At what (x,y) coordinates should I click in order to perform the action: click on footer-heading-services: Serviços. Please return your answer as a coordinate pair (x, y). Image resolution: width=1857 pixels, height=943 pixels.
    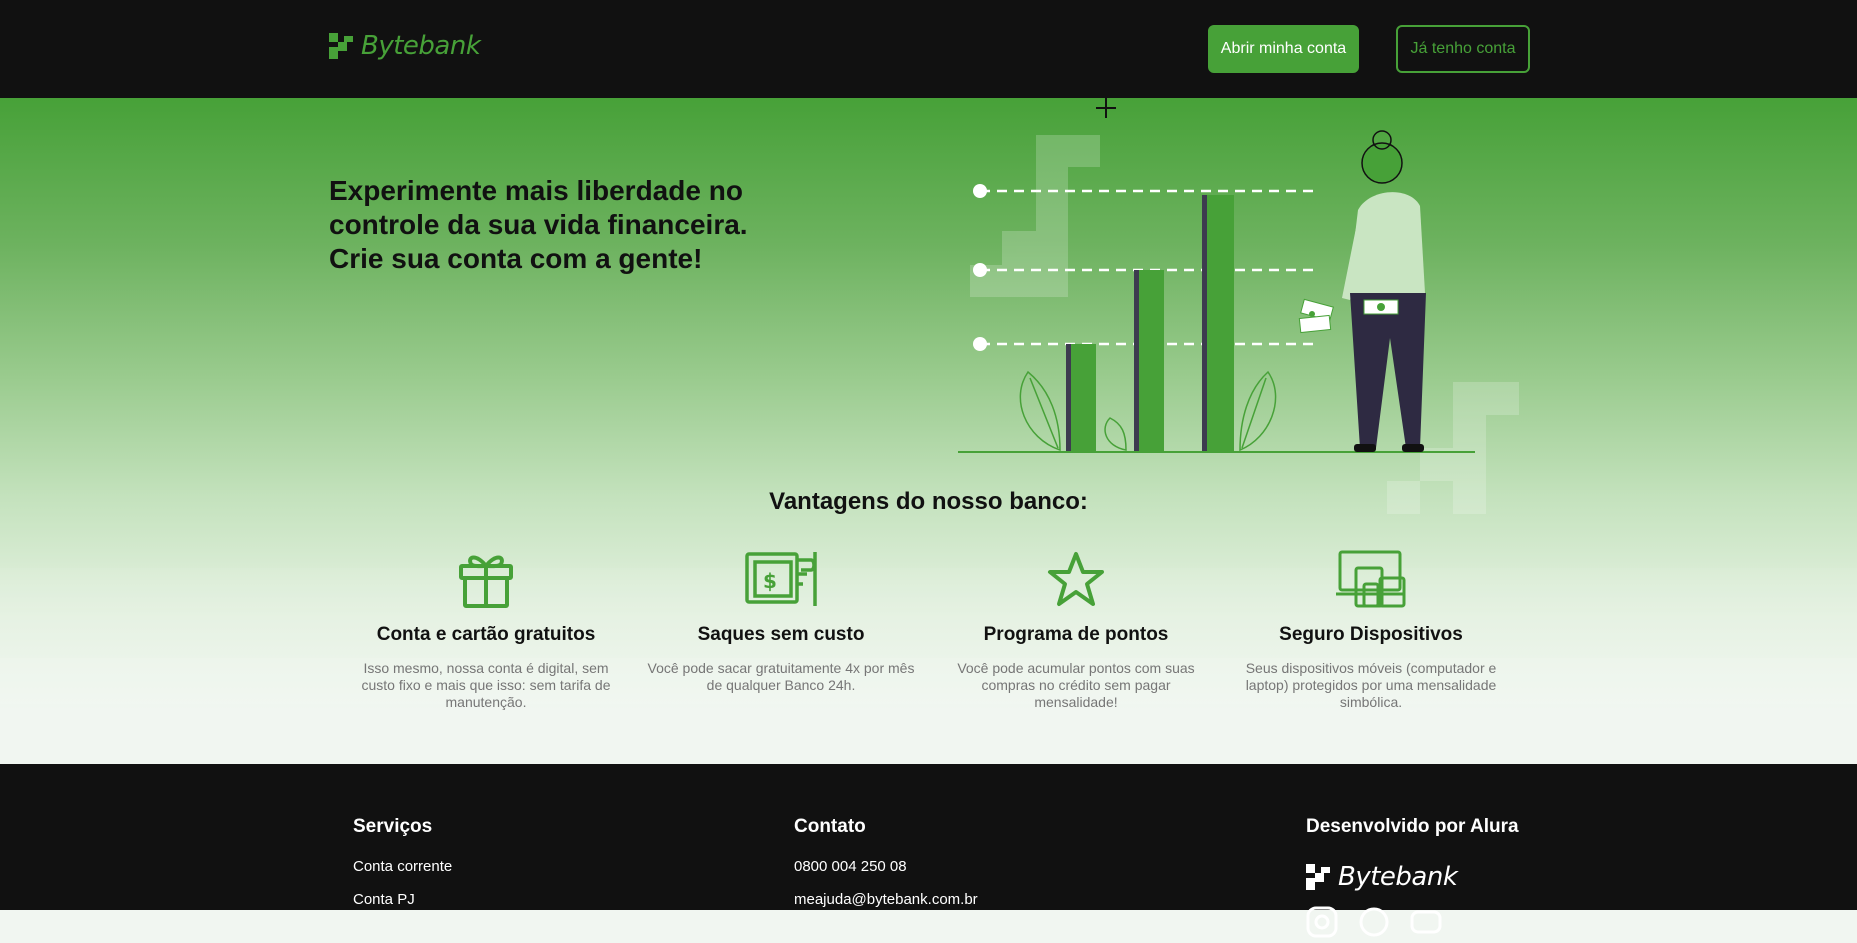
    Looking at the image, I should click on (393, 826).